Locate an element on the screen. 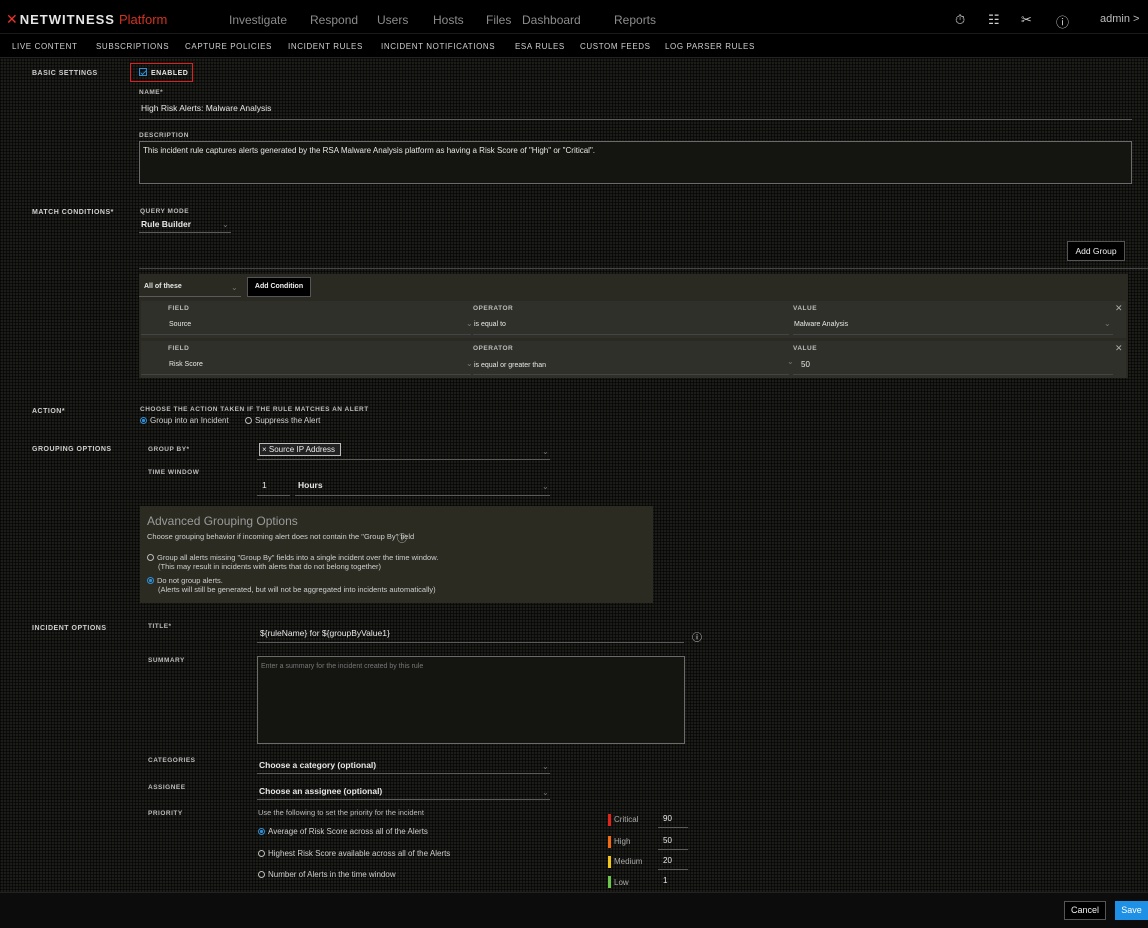  match-conditions-label: MATCH CONDITIONS* is located at coordinates (73, 212).